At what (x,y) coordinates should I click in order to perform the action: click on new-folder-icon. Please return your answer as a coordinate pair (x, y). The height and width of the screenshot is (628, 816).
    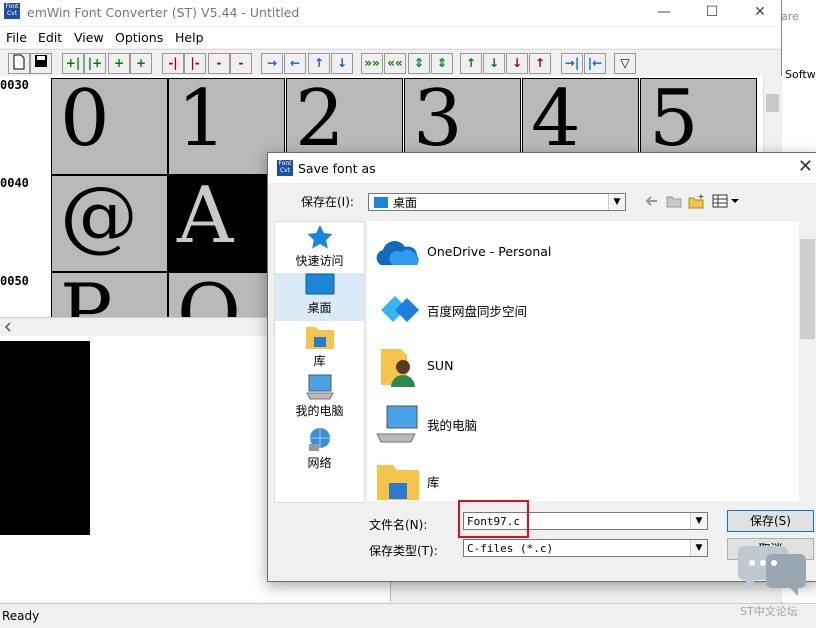
    Looking at the image, I should click on (697, 201).